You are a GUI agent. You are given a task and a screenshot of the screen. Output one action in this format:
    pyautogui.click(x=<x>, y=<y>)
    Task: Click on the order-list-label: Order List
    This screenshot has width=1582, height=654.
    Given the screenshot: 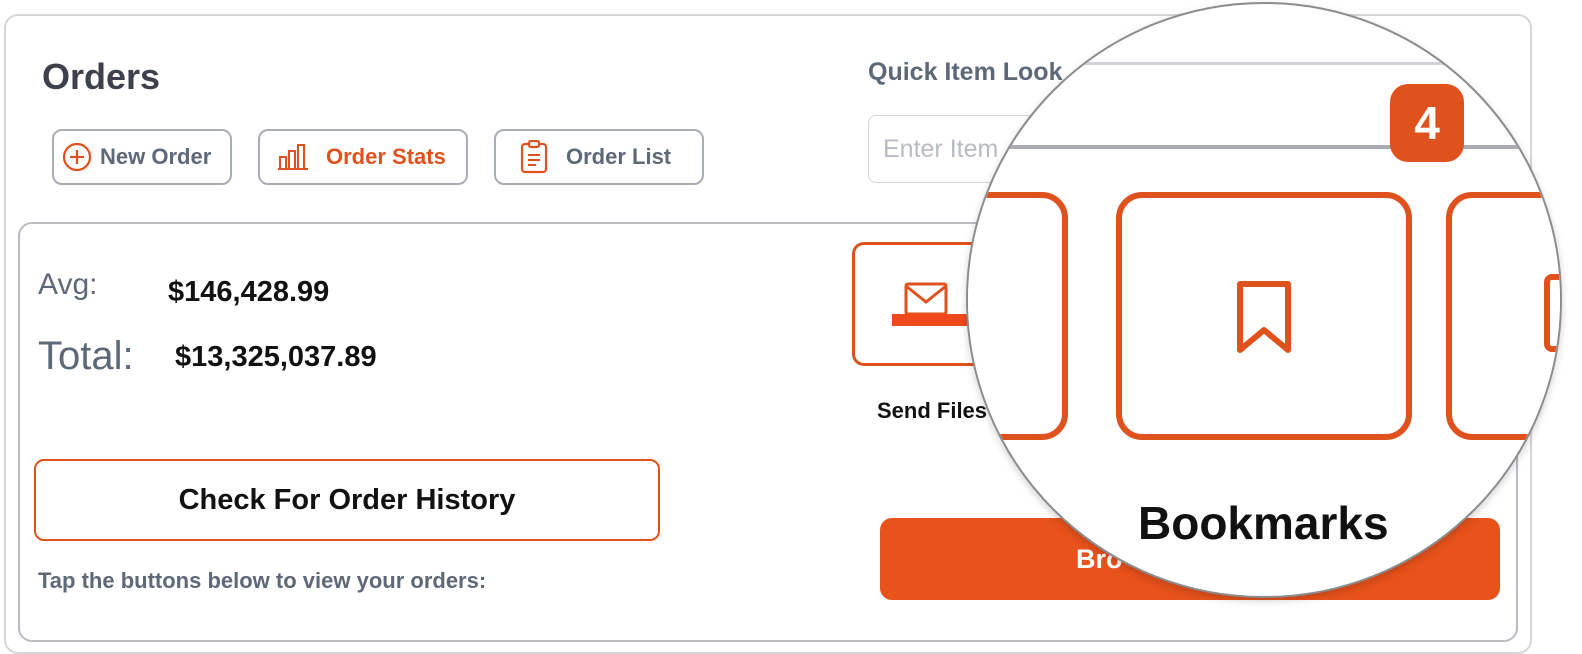 What is the action you would take?
    pyautogui.click(x=619, y=156)
    